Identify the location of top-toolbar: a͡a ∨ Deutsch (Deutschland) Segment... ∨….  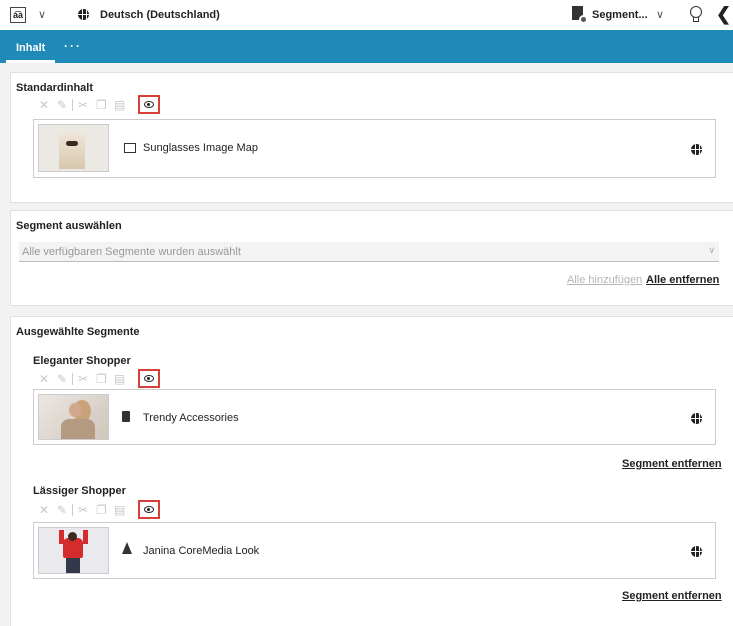
(366, 15).